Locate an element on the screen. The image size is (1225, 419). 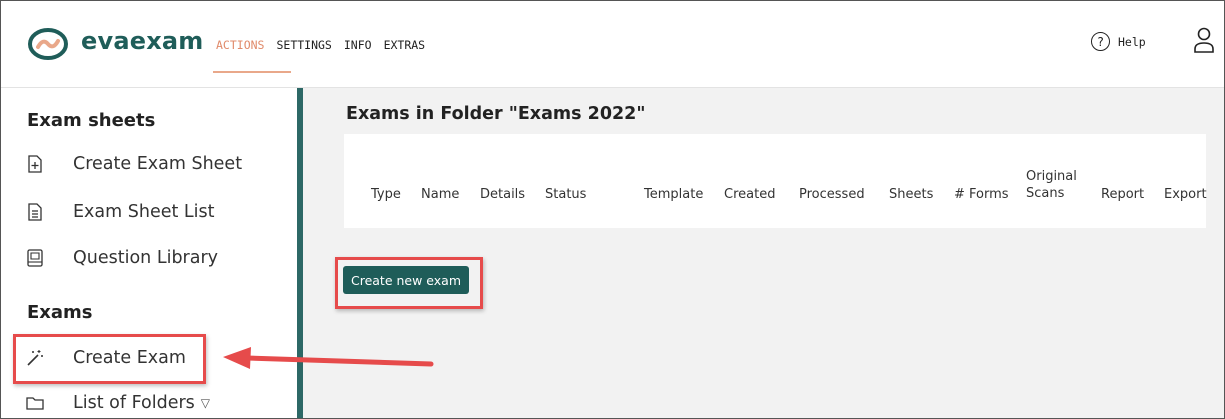
column-header-name: Name is located at coordinates (440, 194).